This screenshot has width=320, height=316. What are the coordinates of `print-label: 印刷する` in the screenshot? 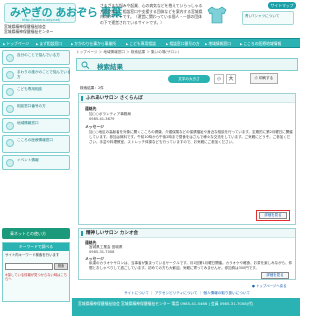 It's located at (266, 78).